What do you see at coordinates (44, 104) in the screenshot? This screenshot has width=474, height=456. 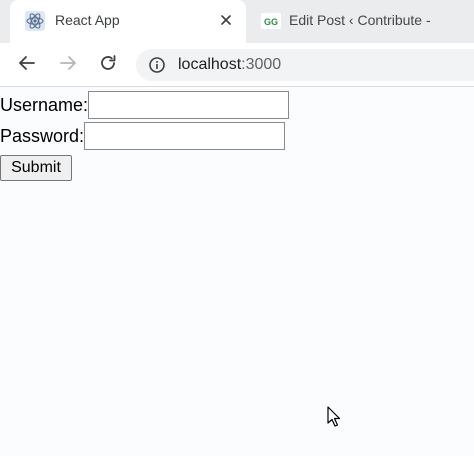 I see `username-label: Username:` at bounding box center [44, 104].